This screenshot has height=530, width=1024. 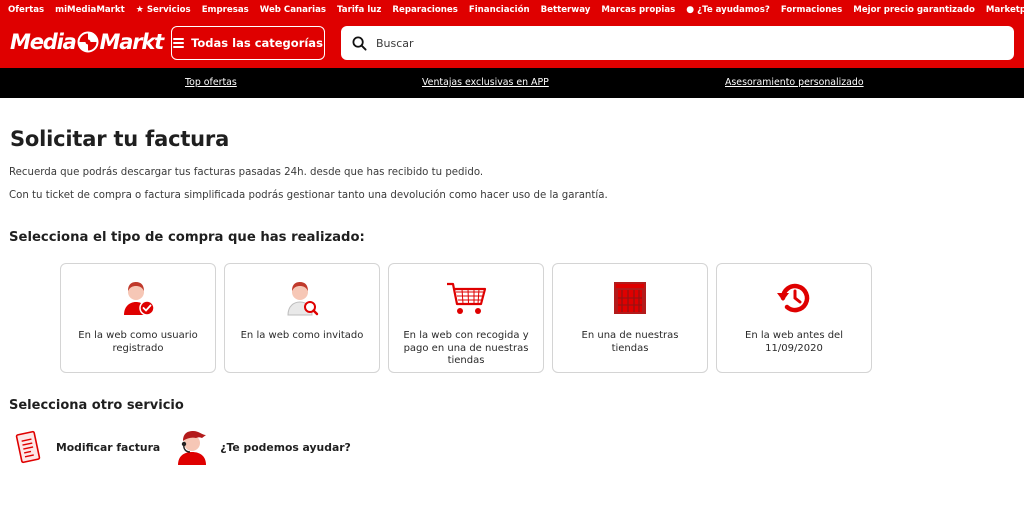 I want to click on topnav-betterway: Betterway, so click(x=566, y=10).